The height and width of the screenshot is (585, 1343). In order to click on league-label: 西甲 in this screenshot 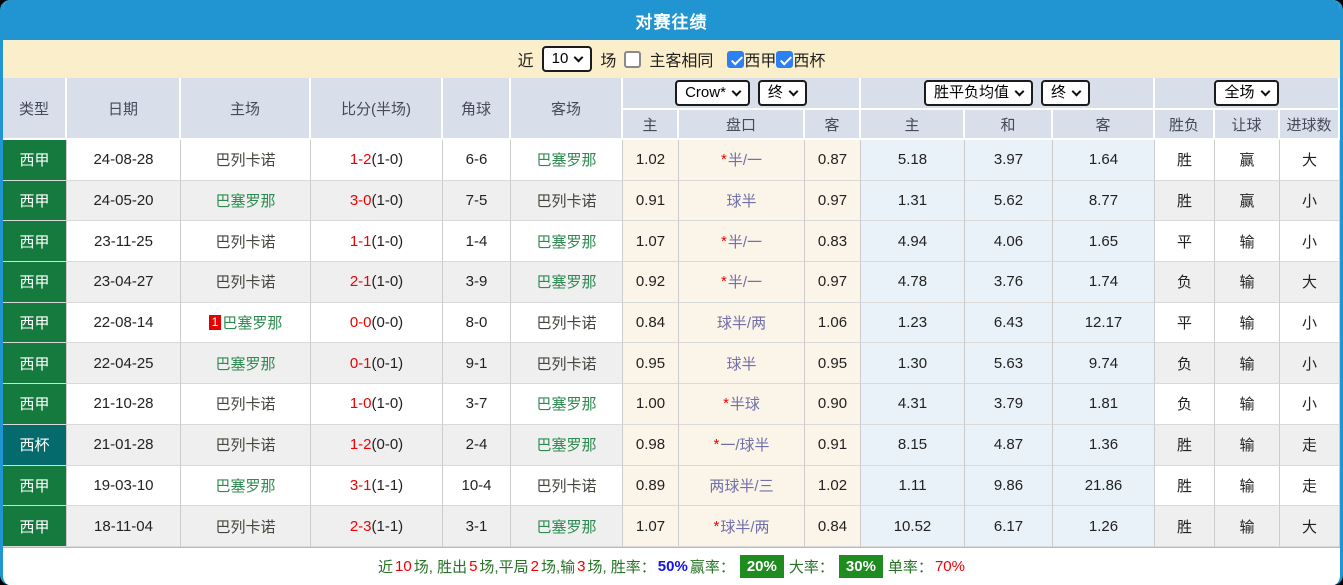, I will do `click(760, 61)`.